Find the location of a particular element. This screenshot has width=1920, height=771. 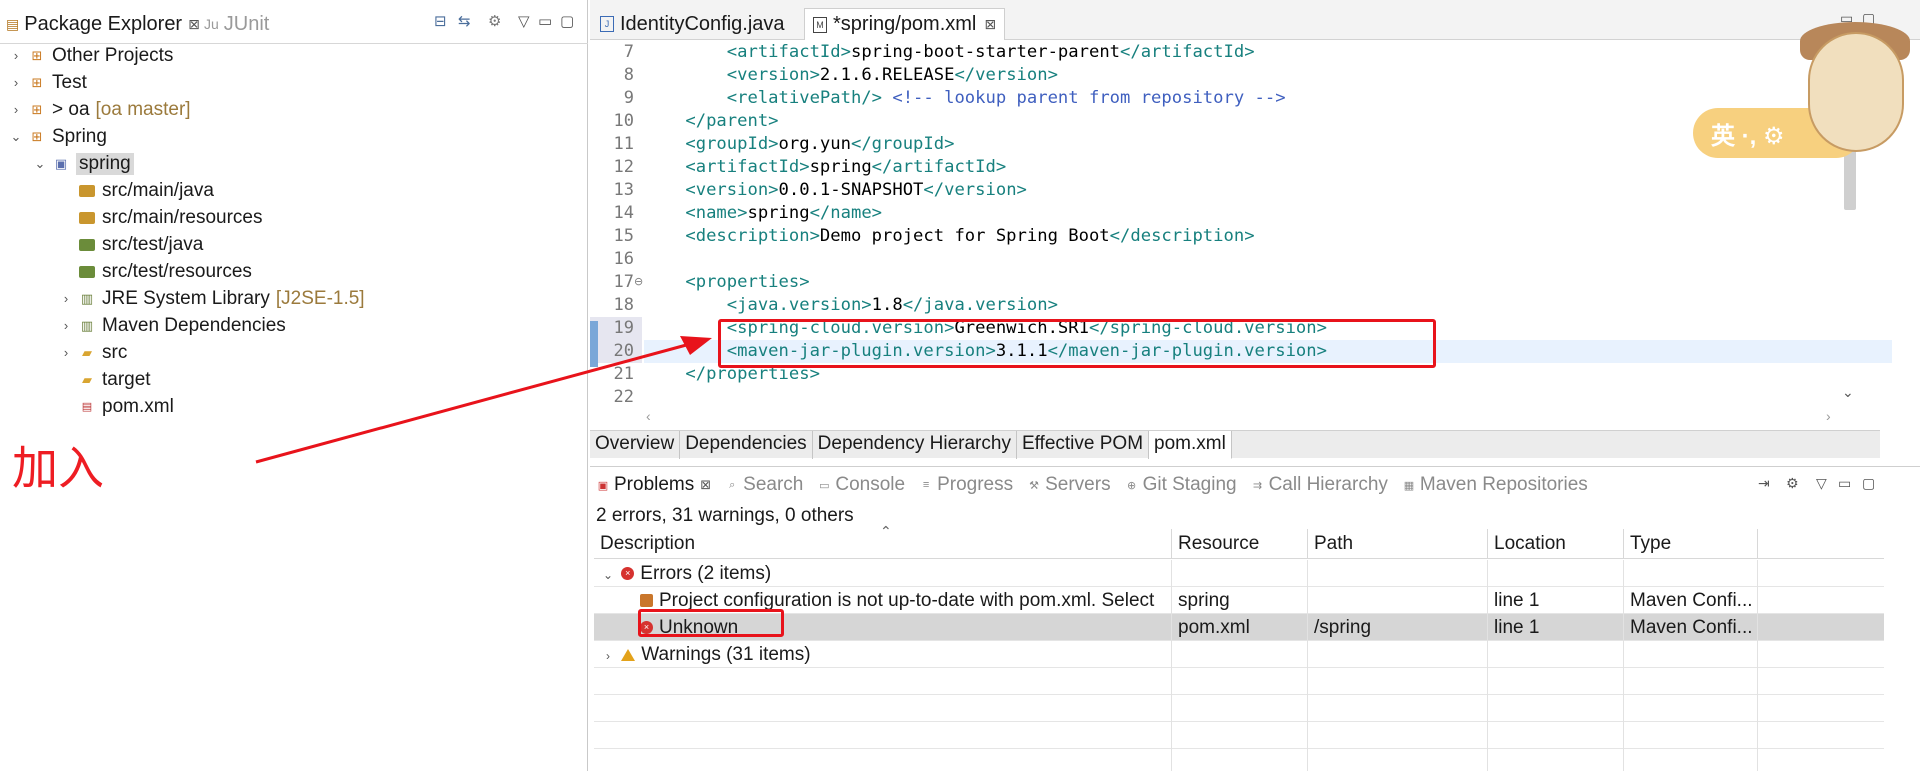

tab-problems: ▣ Problems ⊠ is located at coordinates (653, 485).